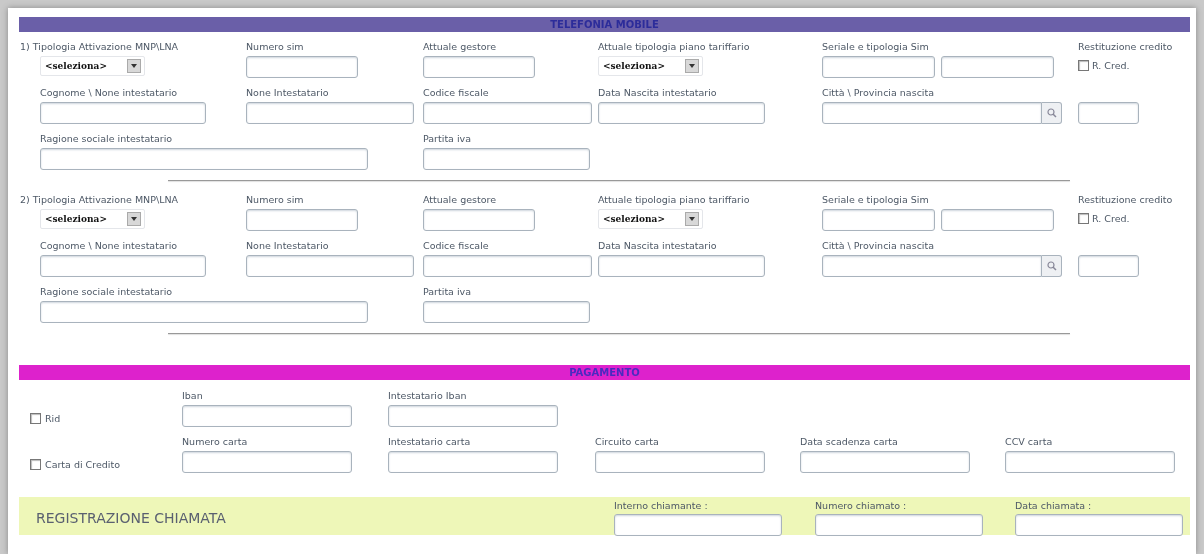 Image resolution: width=1204 pixels, height=554 pixels. What do you see at coordinates (53, 418) in the screenshot?
I see `checkbox-label: Rid` at bounding box center [53, 418].